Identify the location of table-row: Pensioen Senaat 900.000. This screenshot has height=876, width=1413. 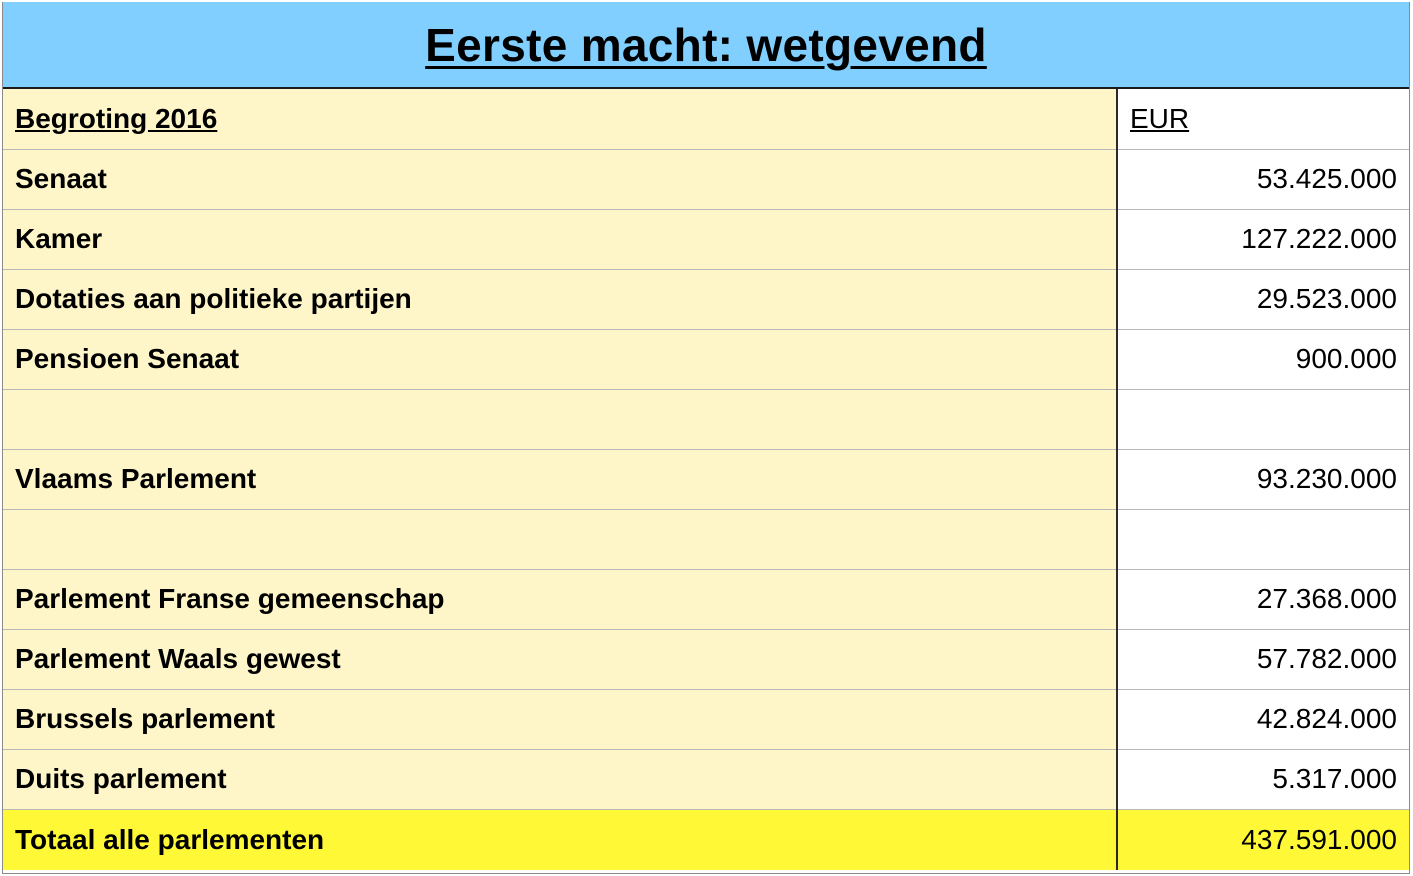
(706, 359).